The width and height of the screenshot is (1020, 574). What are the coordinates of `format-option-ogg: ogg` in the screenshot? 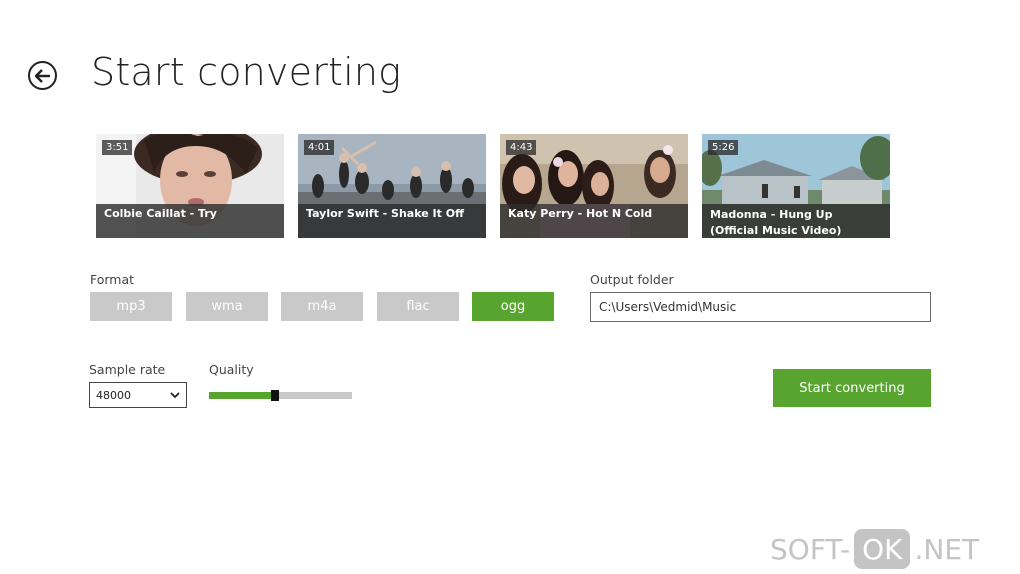 It's located at (513, 306).